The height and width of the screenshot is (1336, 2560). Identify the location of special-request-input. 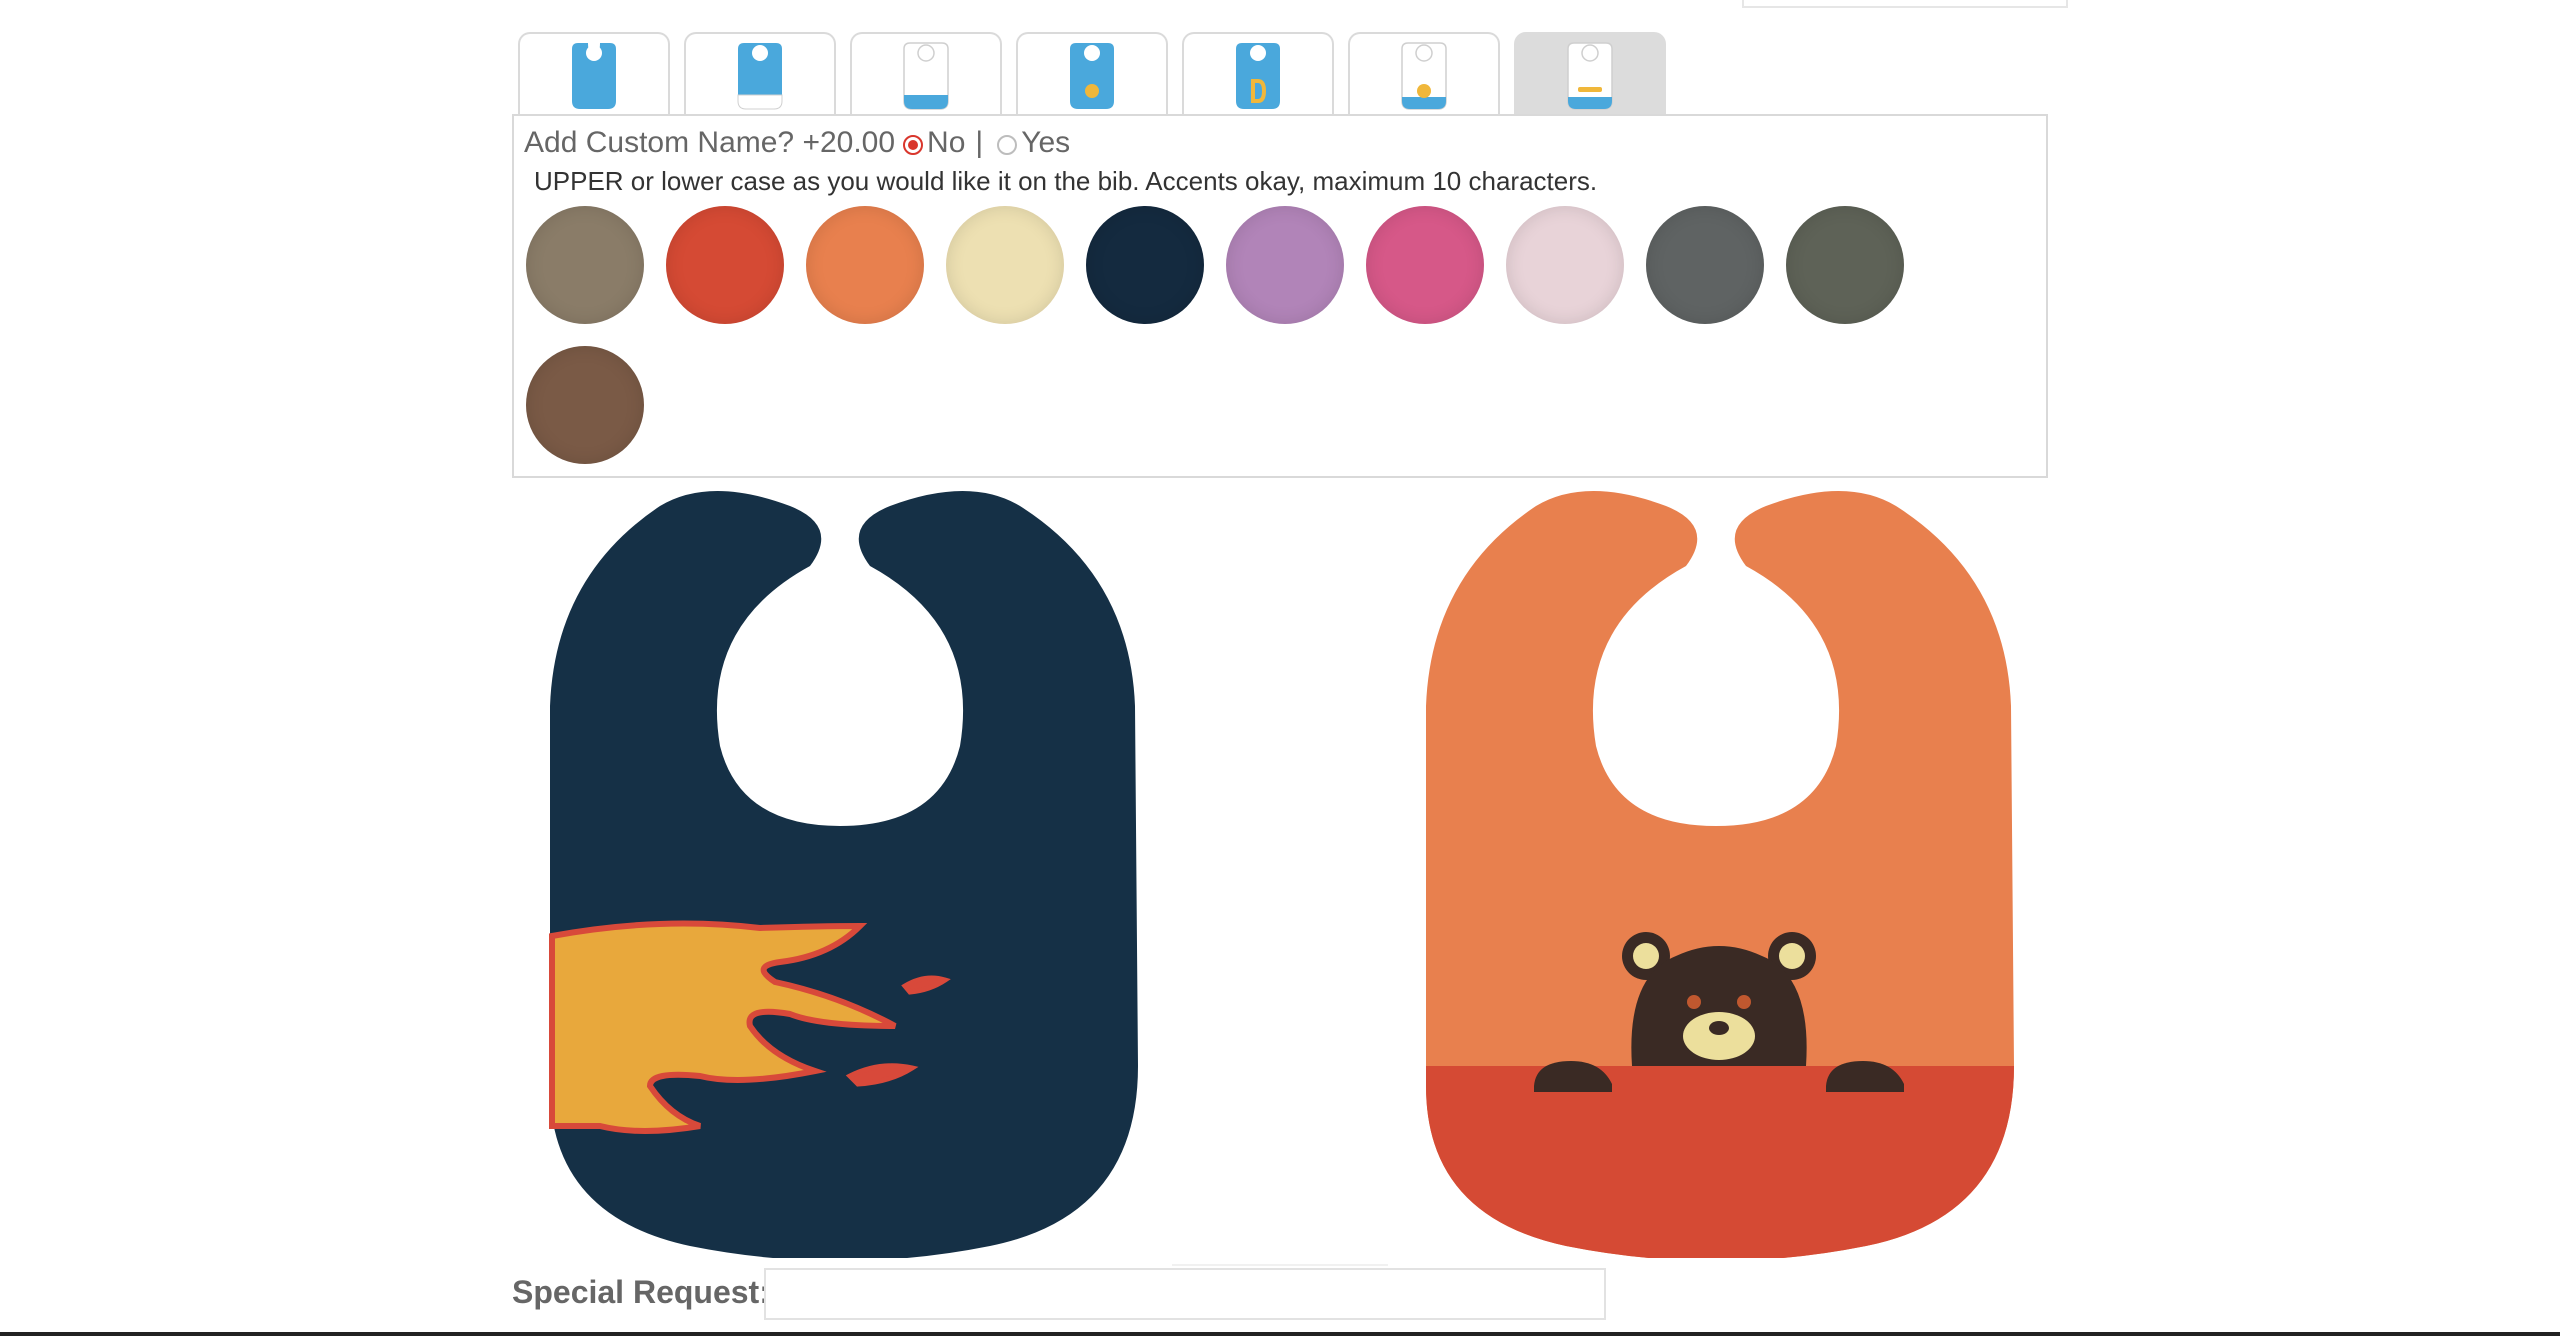
(1185, 1294).